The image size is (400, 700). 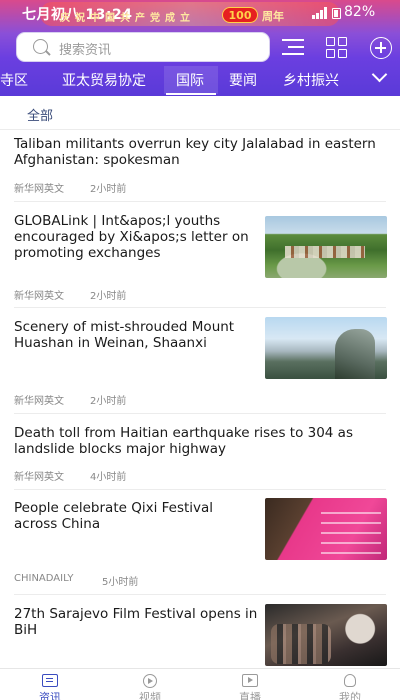 What do you see at coordinates (150, 681) in the screenshot?
I see `video-icon` at bounding box center [150, 681].